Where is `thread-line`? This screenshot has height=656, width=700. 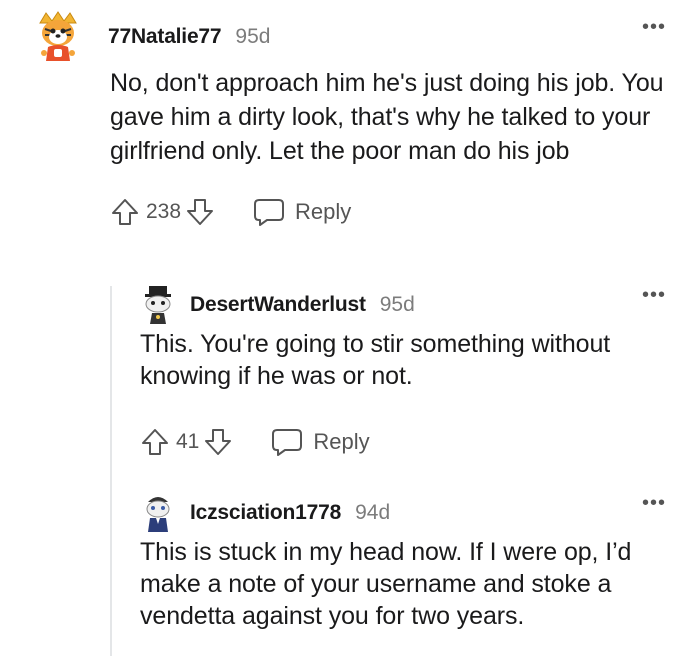 thread-line is located at coordinates (111, 471).